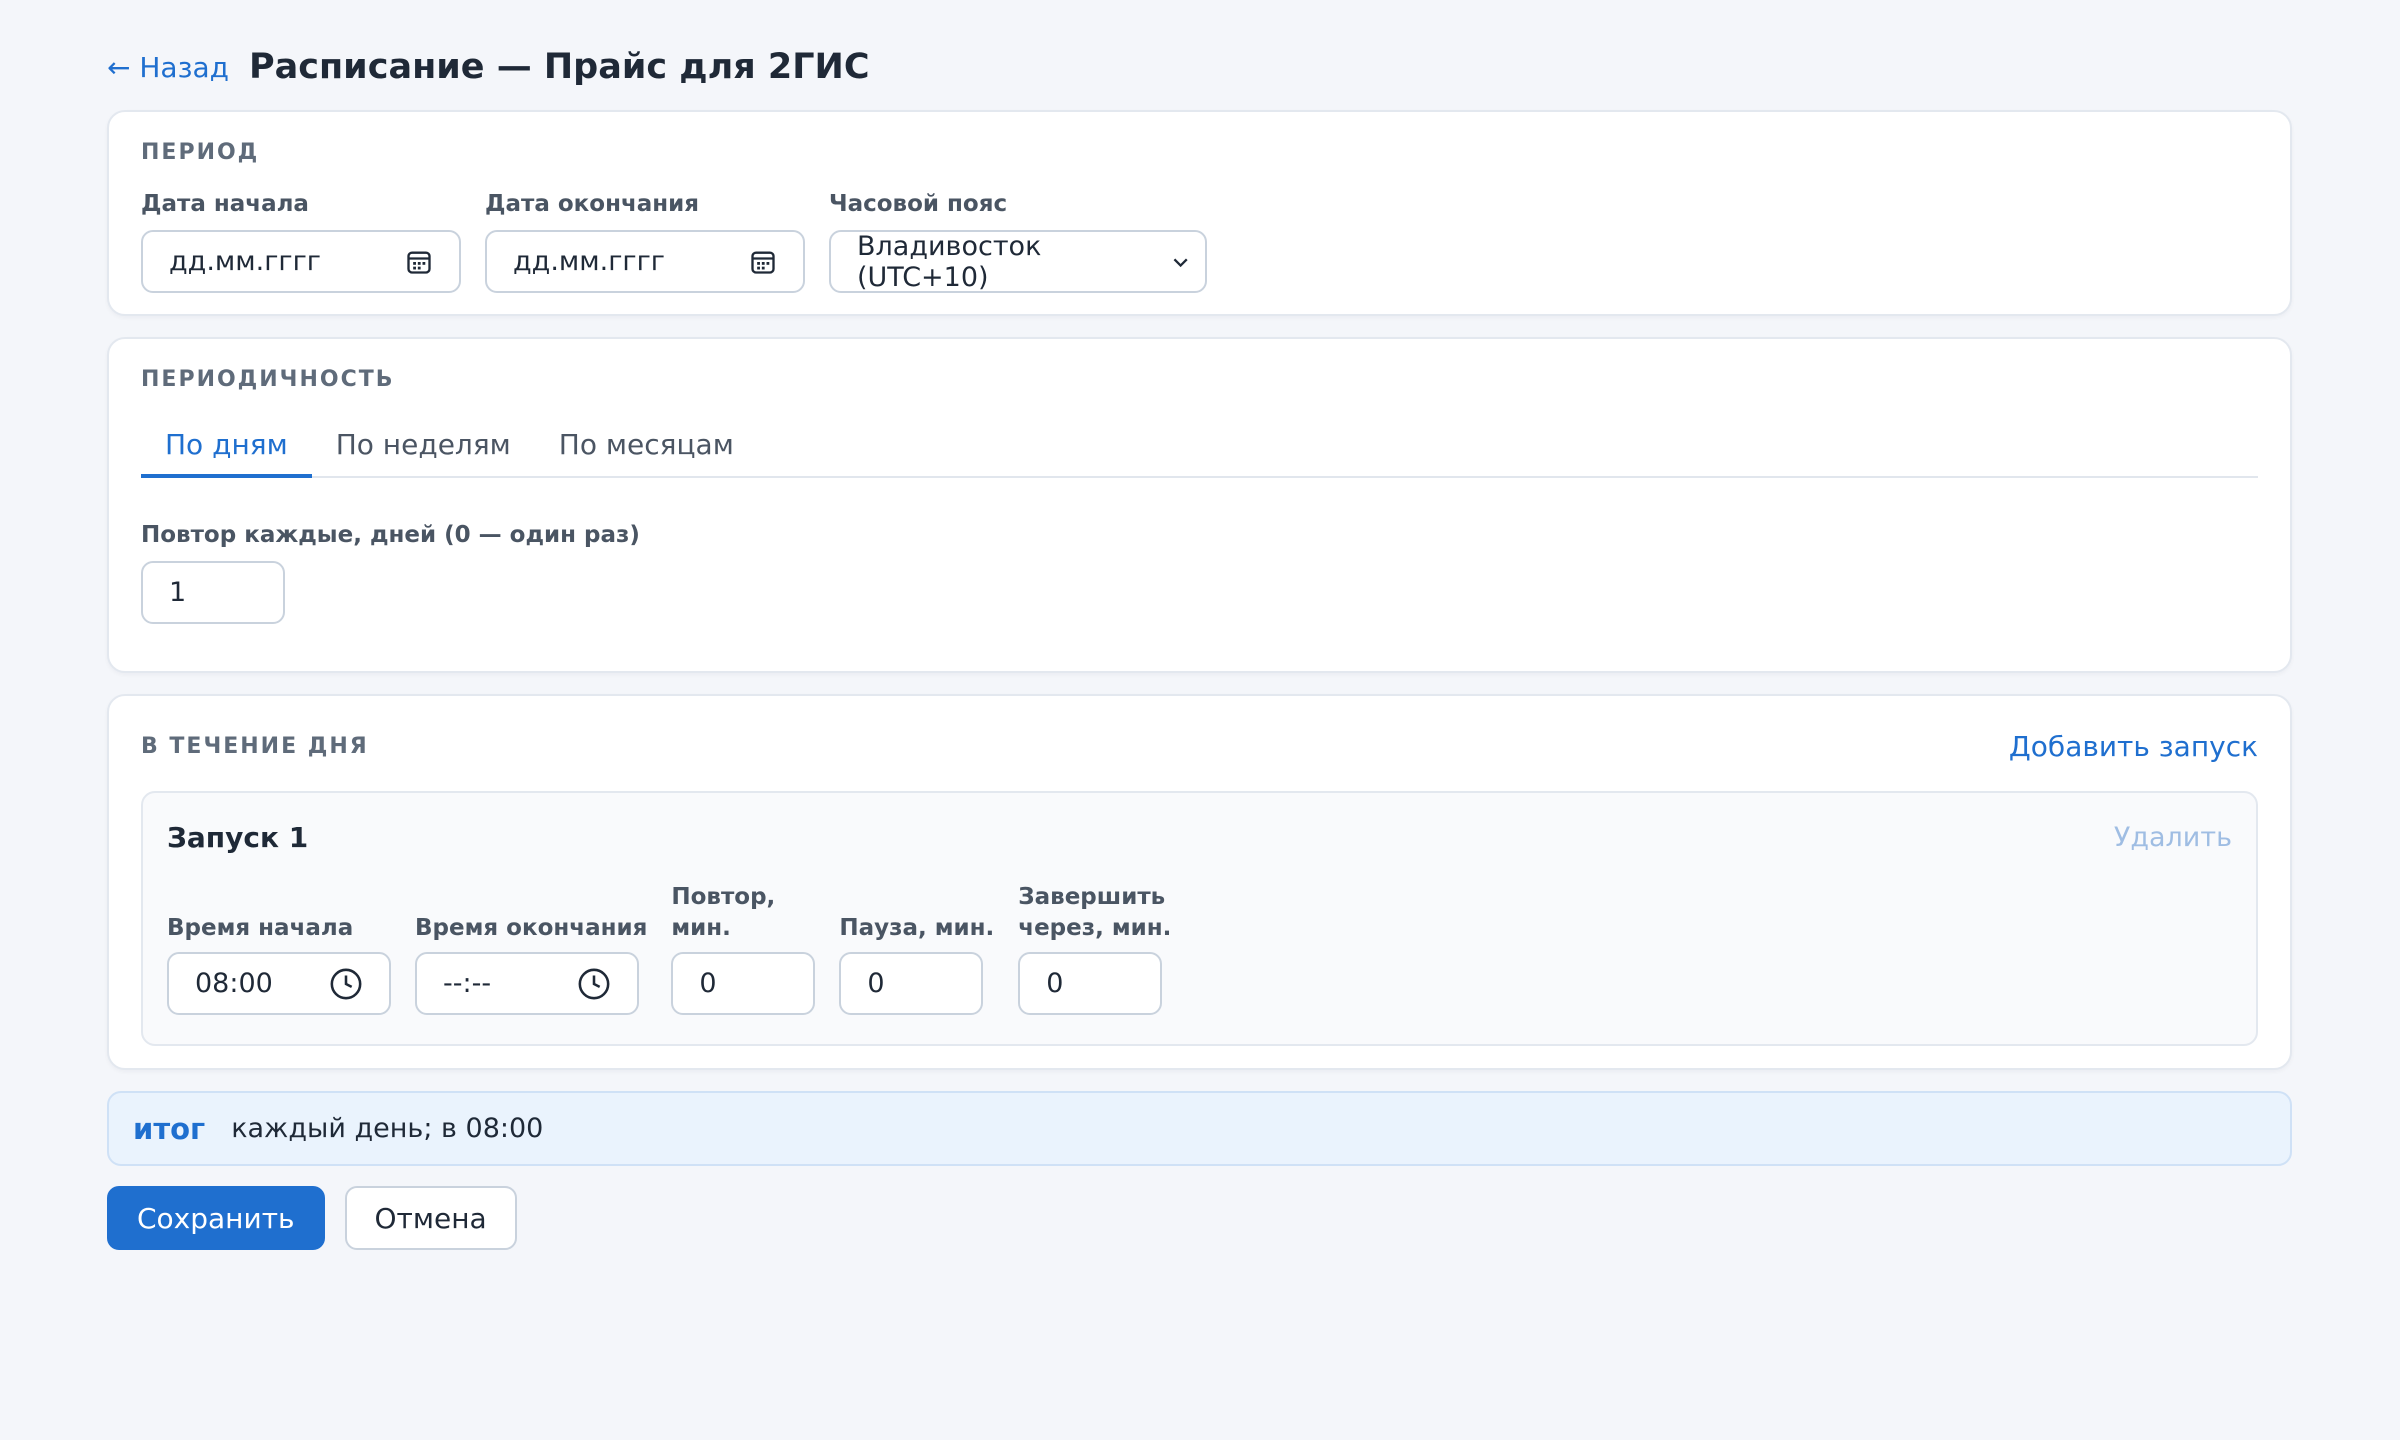  I want to click on delete-launch-button: Удалить, so click(2173, 837).